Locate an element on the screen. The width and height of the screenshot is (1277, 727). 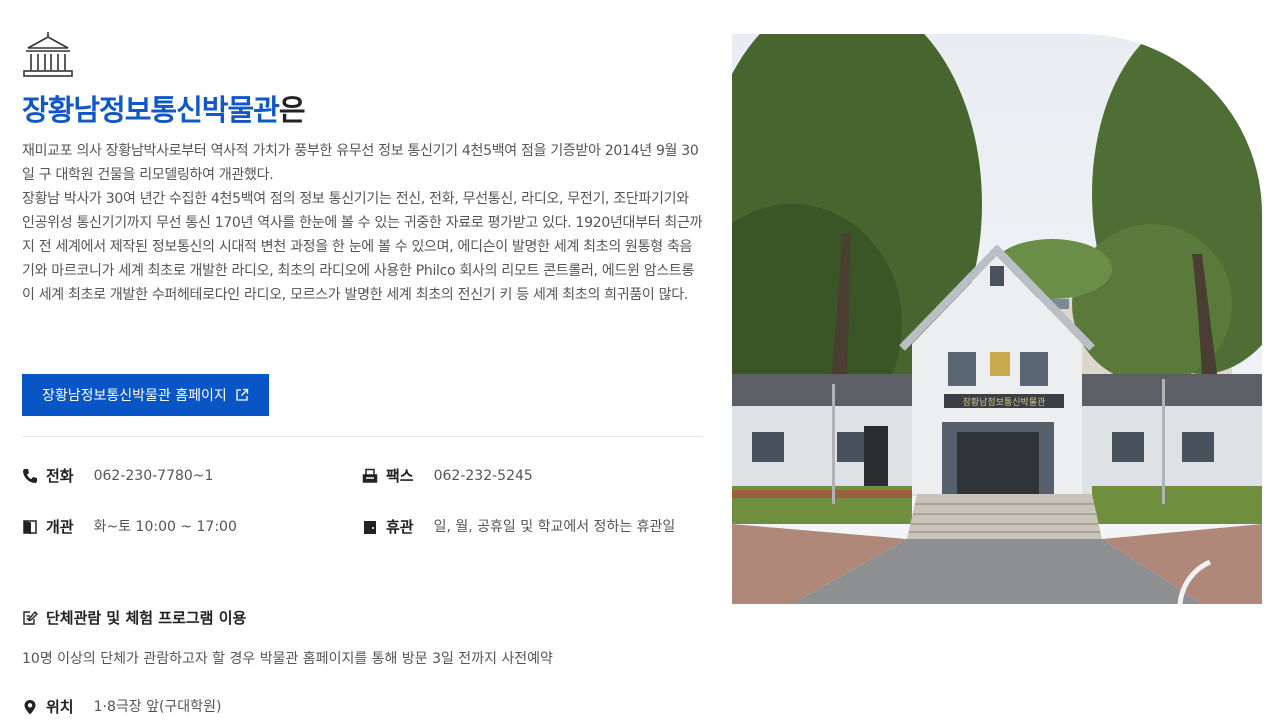
phone-label: 전화 is located at coordinates (60, 476).